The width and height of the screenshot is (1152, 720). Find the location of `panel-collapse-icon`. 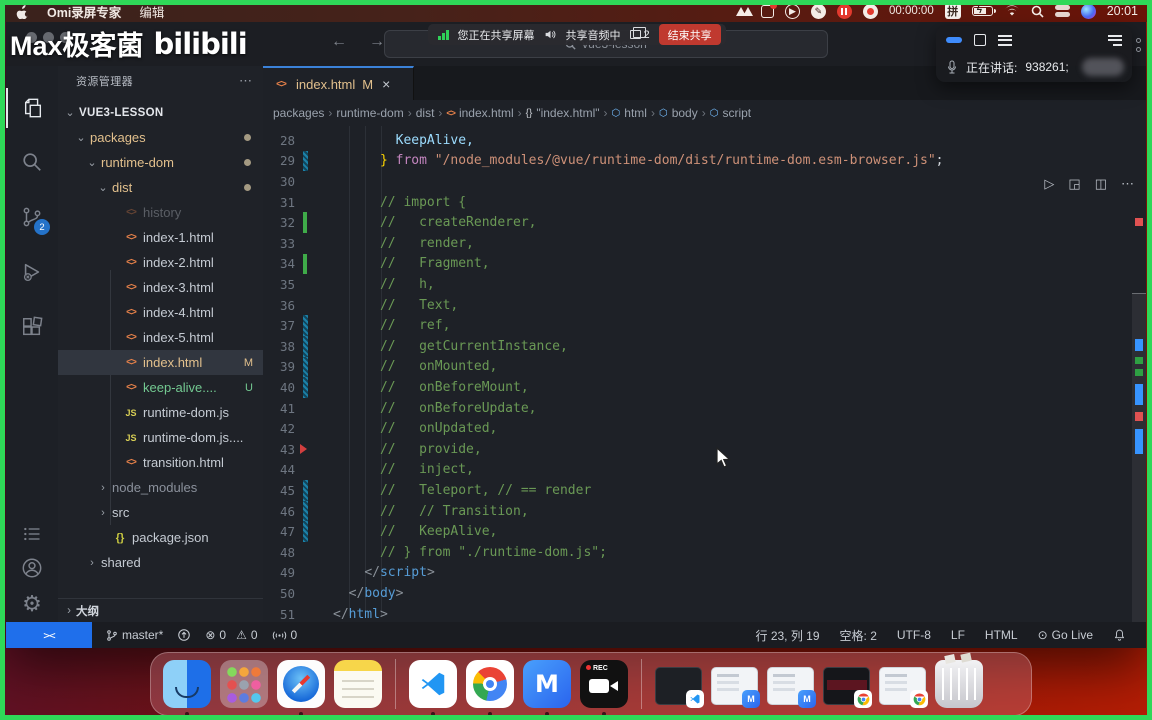

panel-collapse-icon is located at coordinates (1115, 40).